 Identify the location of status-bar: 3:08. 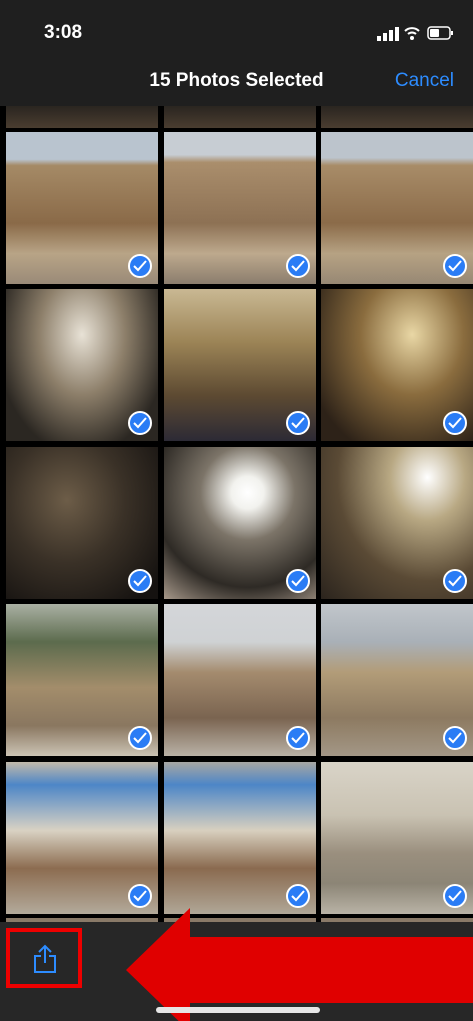
(236, 31).